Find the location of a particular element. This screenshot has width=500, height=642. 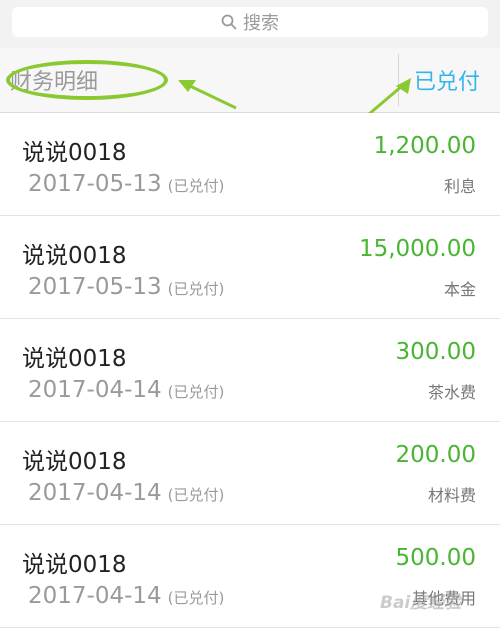

record-category: 材料费 is located at coordinates (451, 495).